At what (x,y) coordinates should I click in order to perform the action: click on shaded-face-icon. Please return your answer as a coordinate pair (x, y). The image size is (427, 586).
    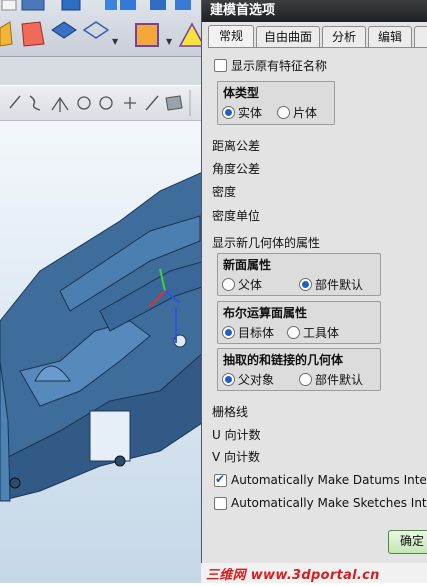
    Looking at the image, I should click on (6, 34).